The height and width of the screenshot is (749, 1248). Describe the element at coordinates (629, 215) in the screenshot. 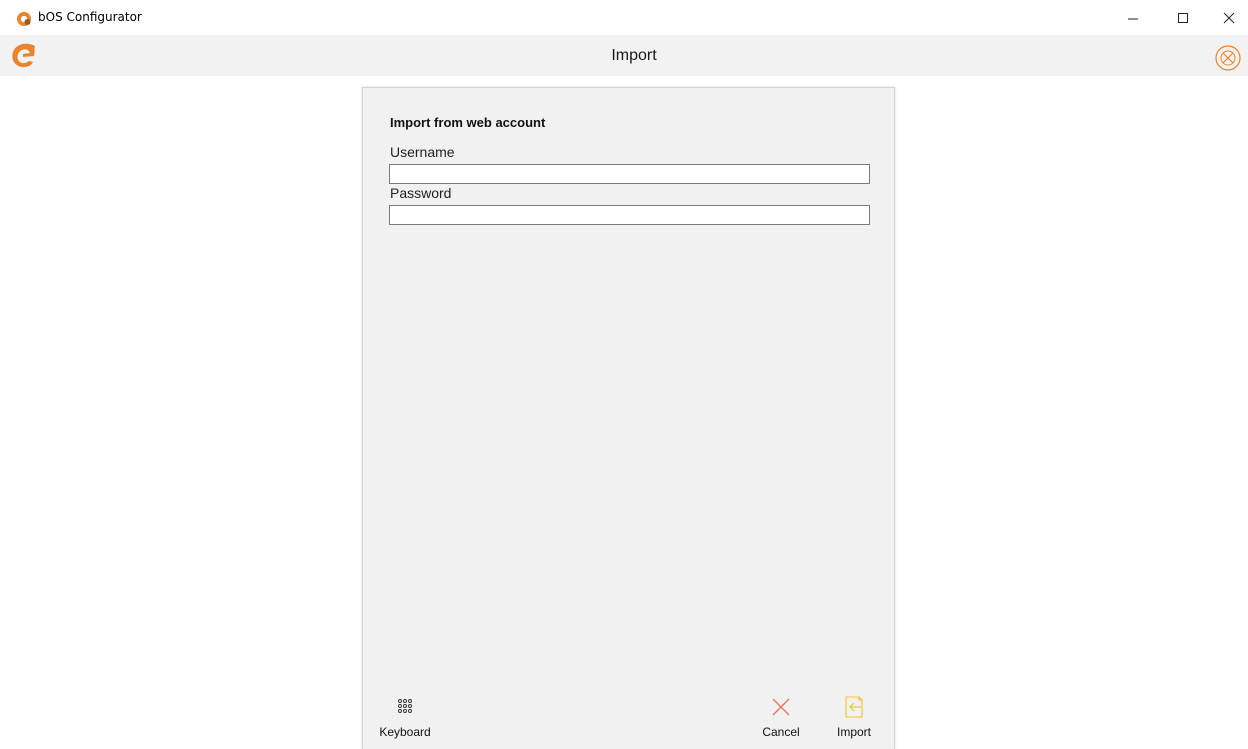

I see `password-input` at that location.